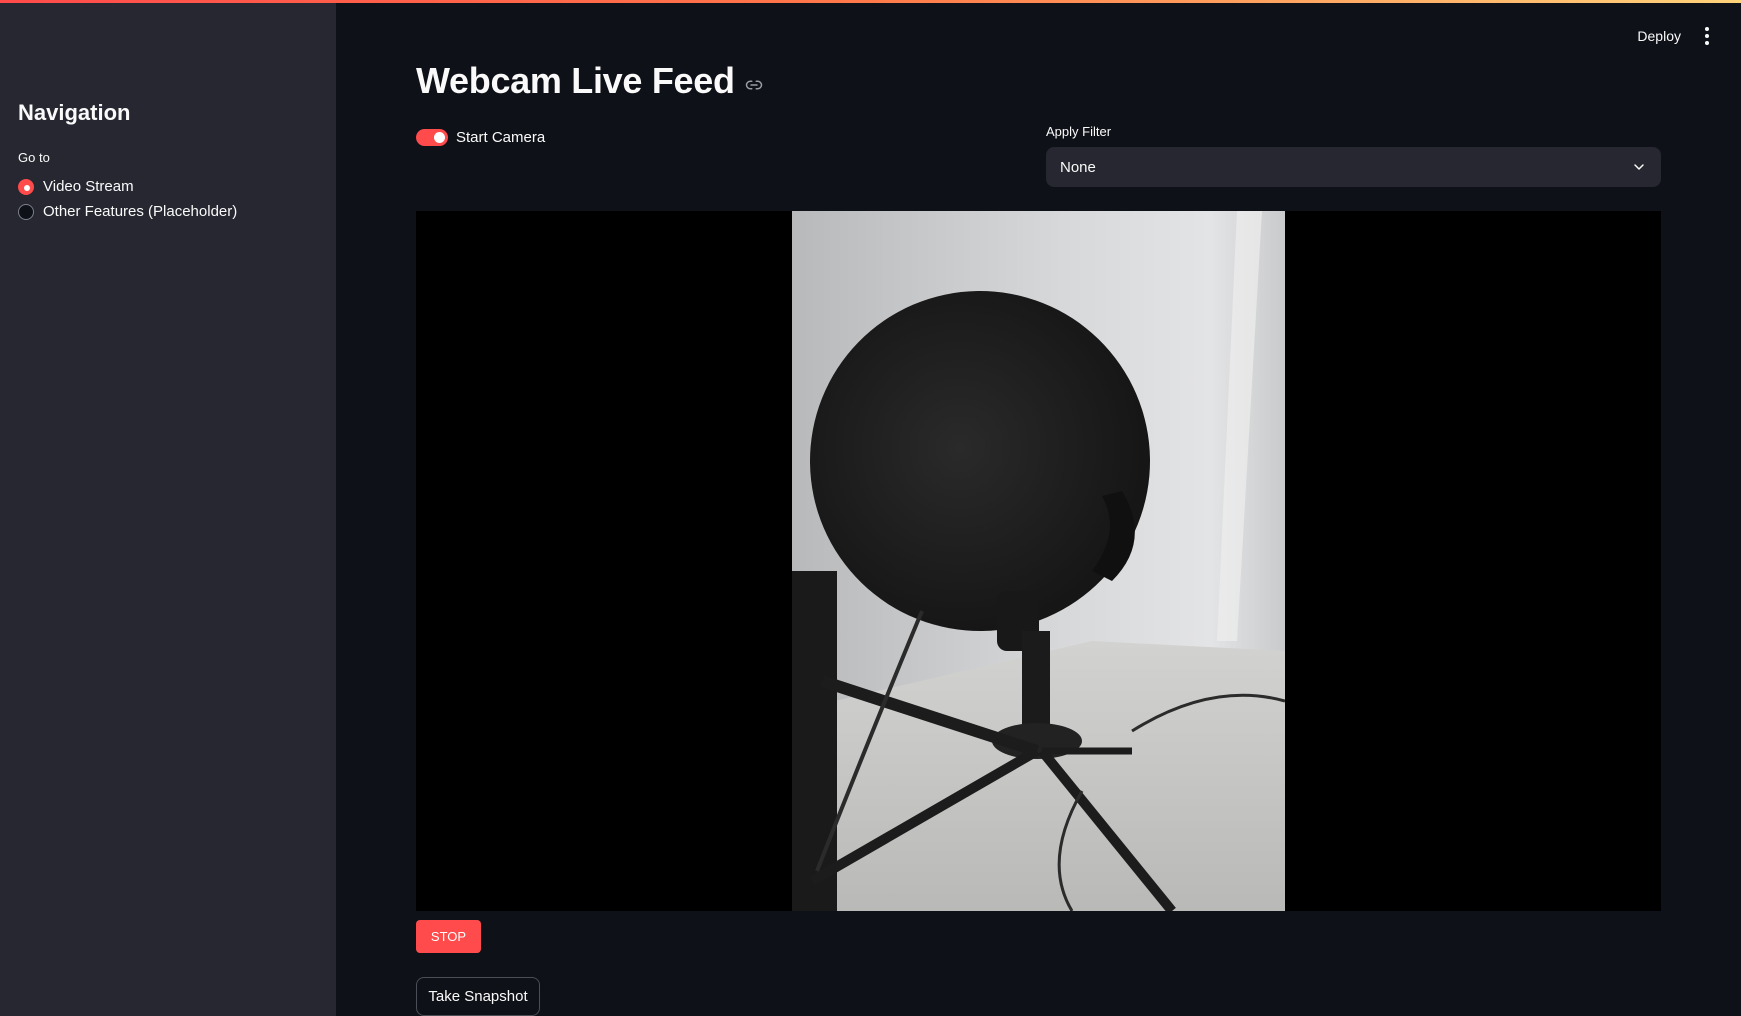 This screenshot has height=1016, width=1741. What do you see at coordinates (1639, 167) in the screenshot?
I see `chevron-down-icon` at bounding box center [1639, 167].